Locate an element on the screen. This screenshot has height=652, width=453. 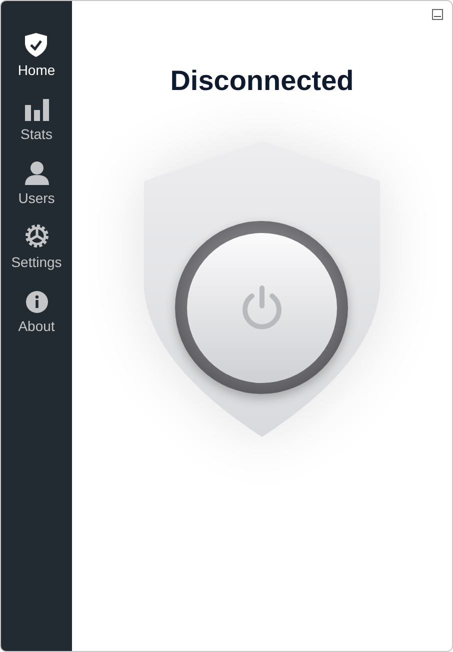
nav-item: Stats is located at coordinates (36, 119).